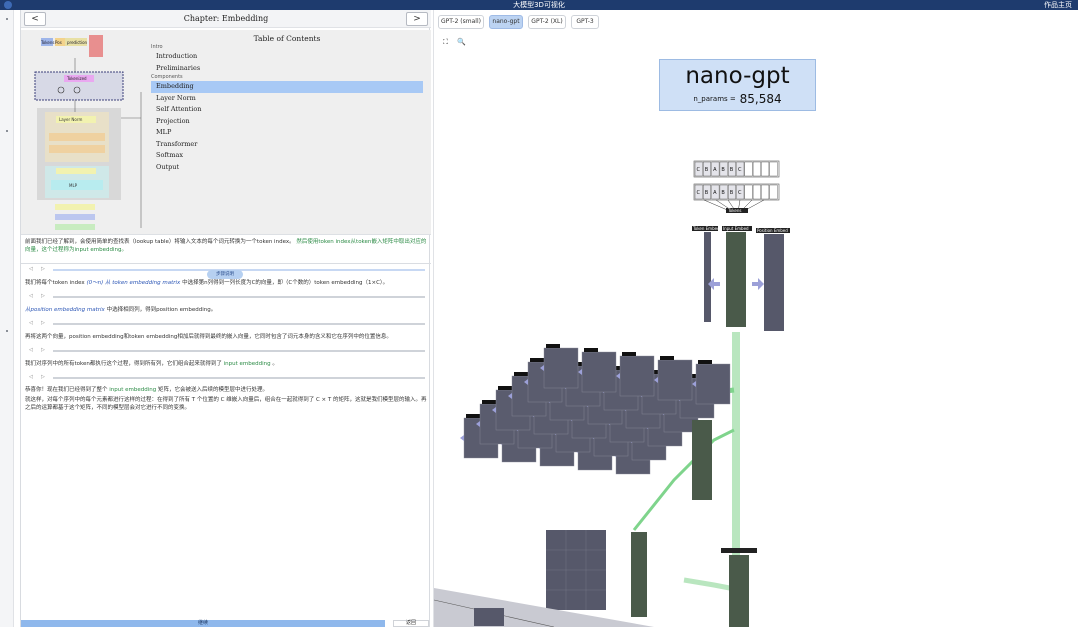 This screenshot has height=627, width=1078. Describe the element at coordinates (226, 18) in the screenshot. I see `chapter-title: Chapter: Embedding` at that location.